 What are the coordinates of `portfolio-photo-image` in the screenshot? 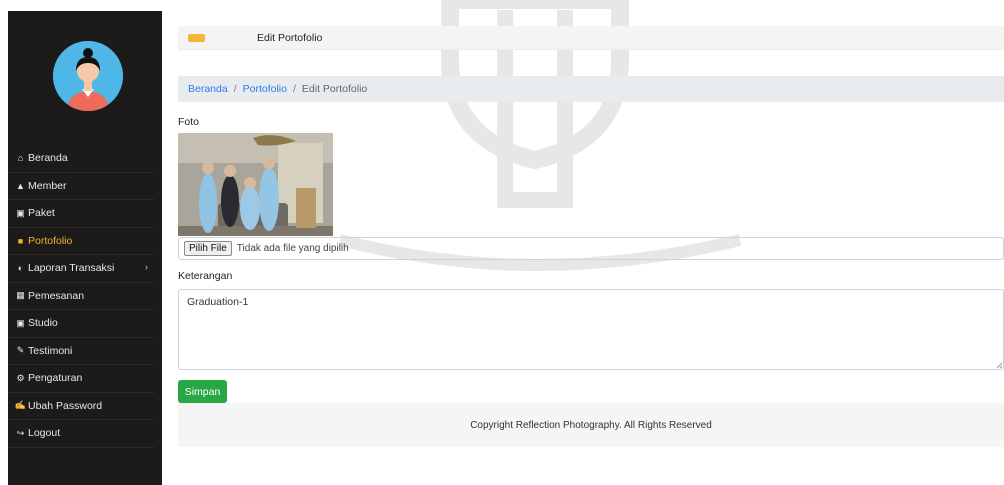 It's located at (255, 184).